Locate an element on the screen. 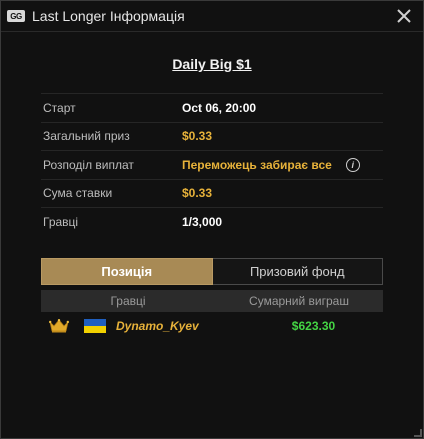 Image resolution: width=424 pixels, height=439 pixels. player-winnings: $623.30 is located at coordinates (313, 326).